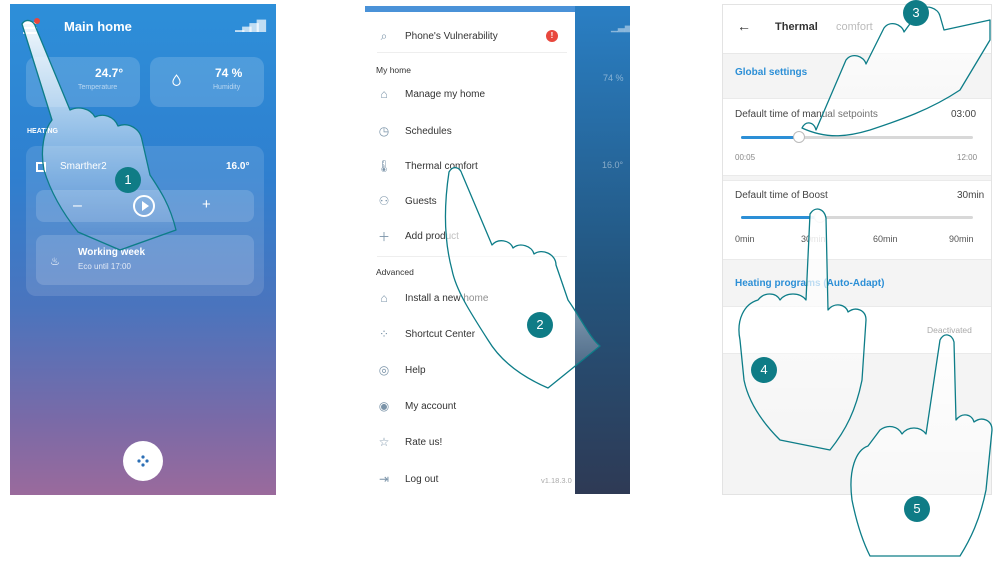  I want to click on menu-item-phones-vulnerability: ⌕ Phone's Vulnerability, so click(437, 36).